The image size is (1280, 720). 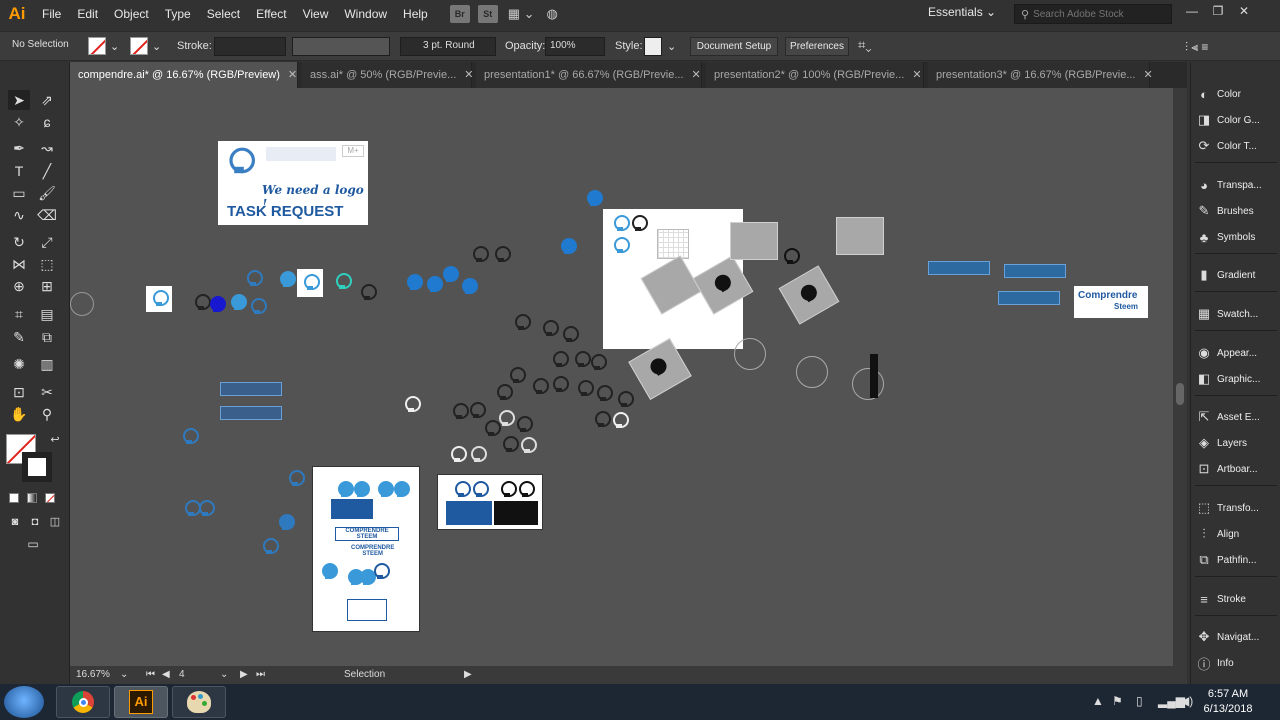 What do you see at coordinates (1192, 11) in the screenshot?
I see `minimize-button: —` at bounding box center [1192, 11].